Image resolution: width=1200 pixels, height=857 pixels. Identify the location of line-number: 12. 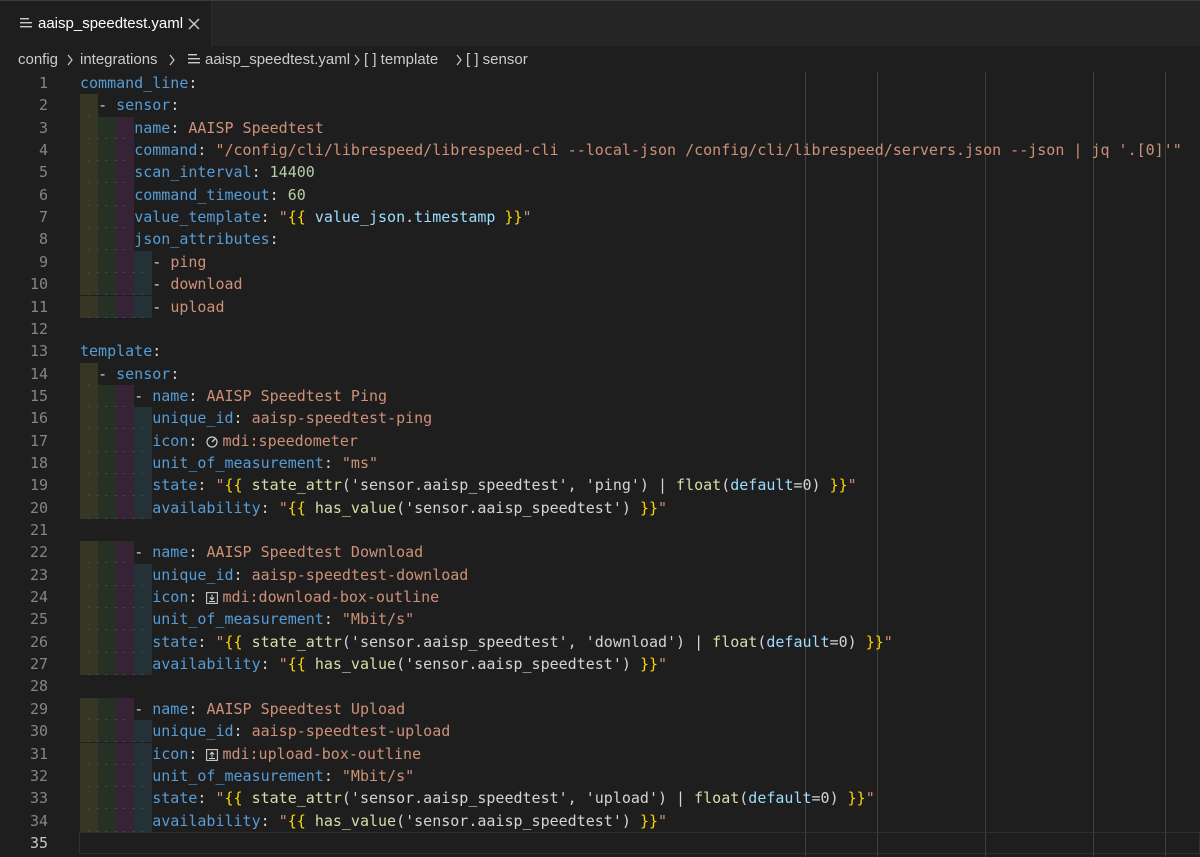
(38, 328).